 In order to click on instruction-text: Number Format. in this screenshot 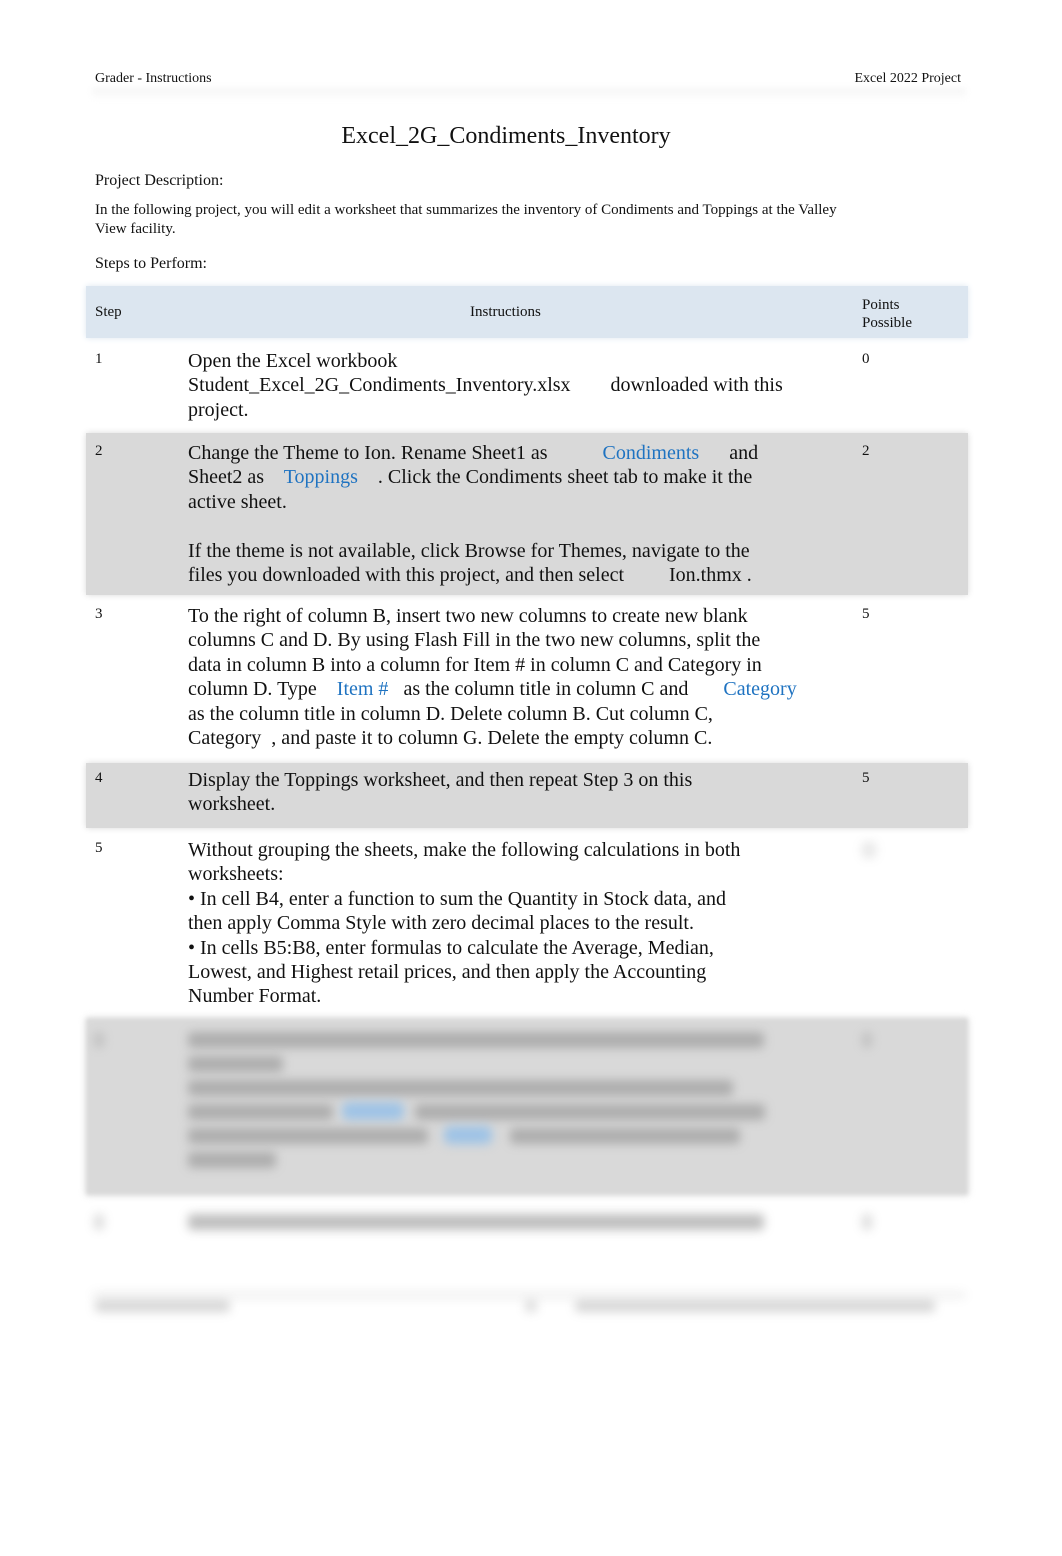, I will do `click(255, 996)`.